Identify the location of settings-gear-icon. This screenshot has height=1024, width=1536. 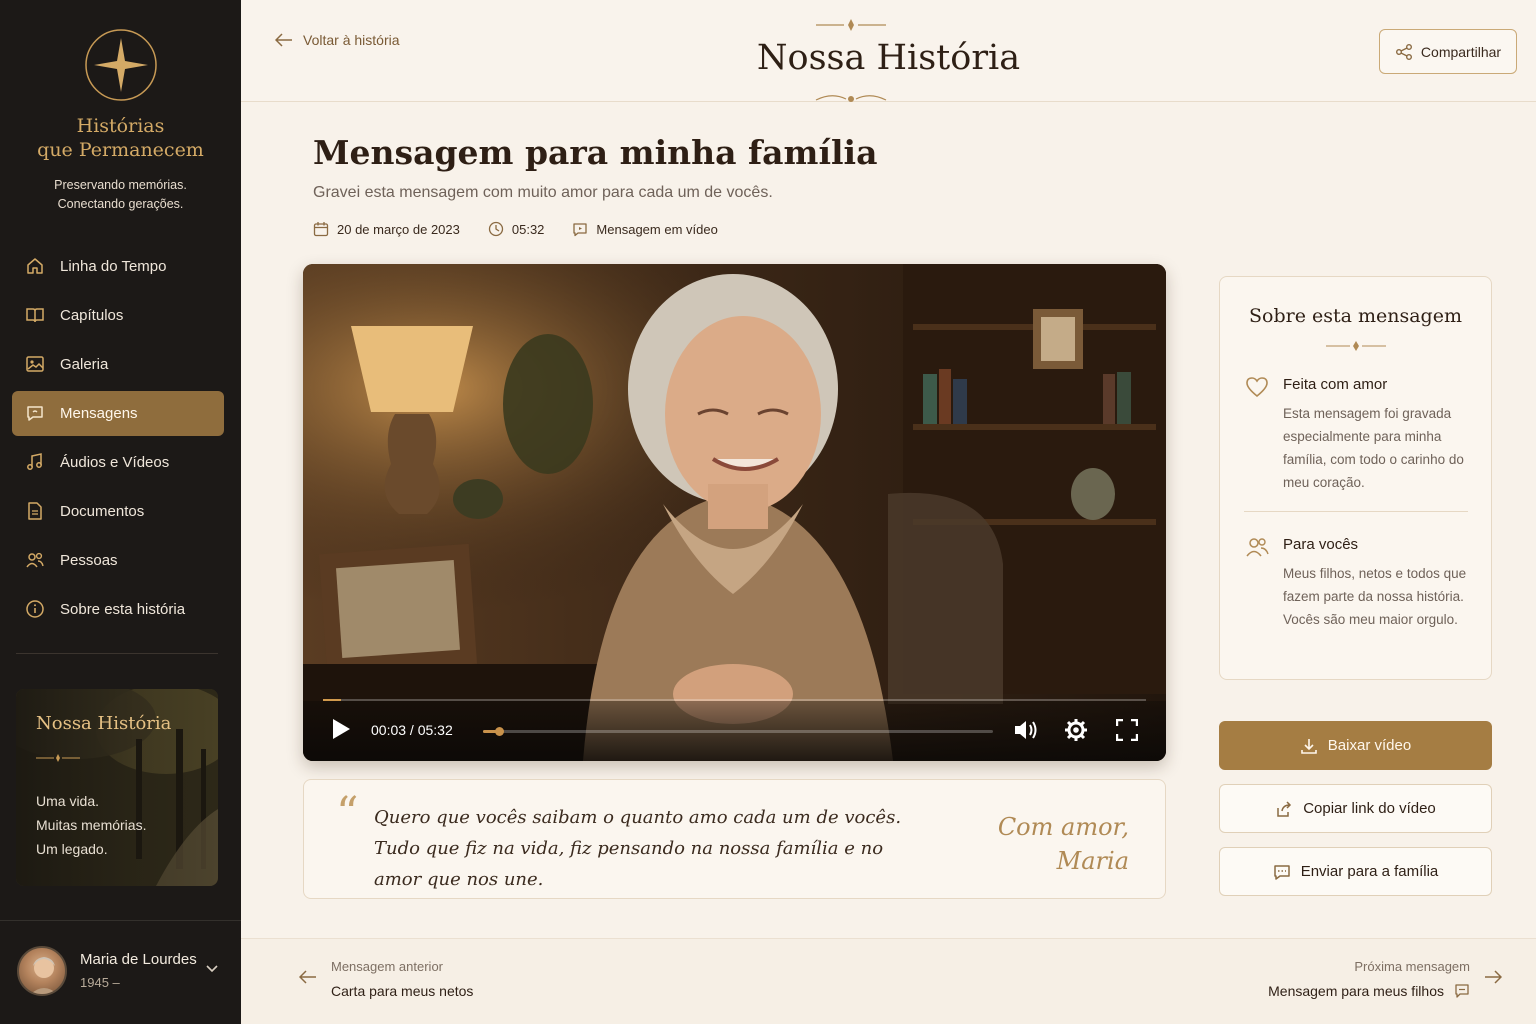
(1076, 730).